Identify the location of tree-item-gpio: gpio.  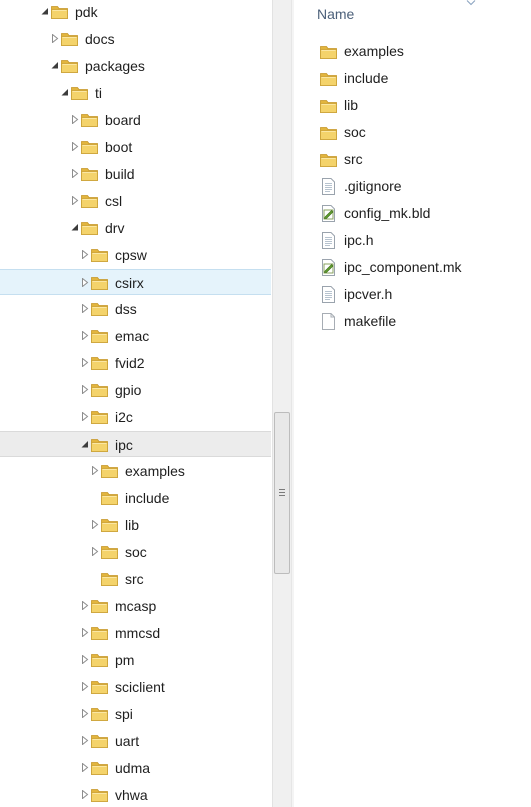
(135, 390).